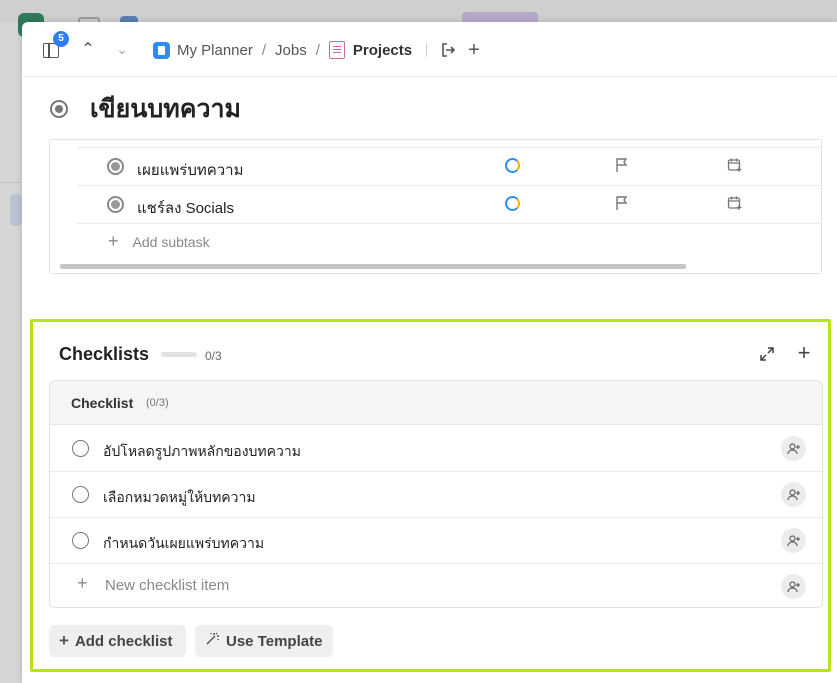 The image size is (837, 683). Describe the element at coordinates (202, 452) in the screenshot. I see `checklist-item-text: อัปโหลดรูปภาพหลักของบทความ` at that location.